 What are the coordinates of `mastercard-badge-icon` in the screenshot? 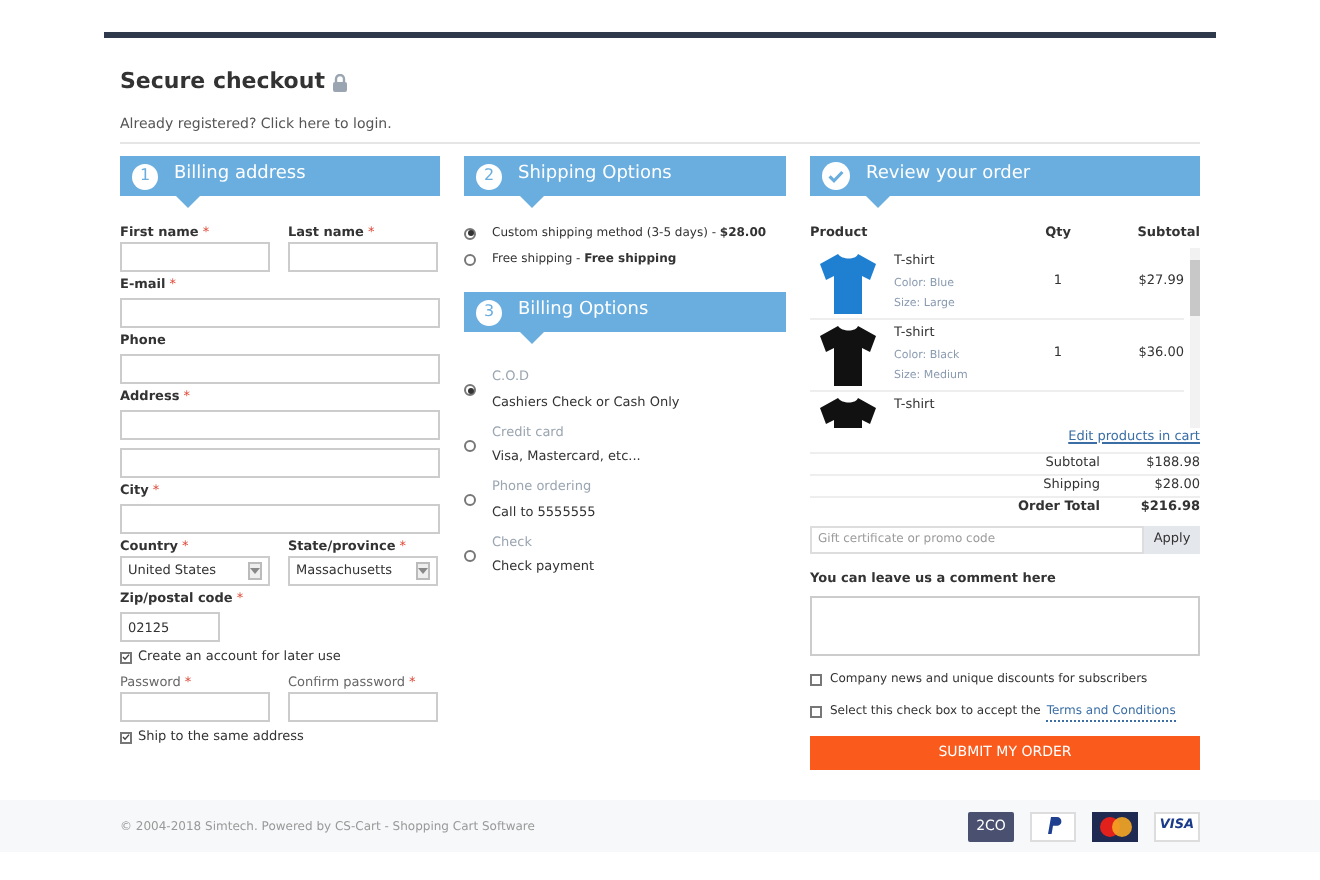 It's located at (1115, 826).